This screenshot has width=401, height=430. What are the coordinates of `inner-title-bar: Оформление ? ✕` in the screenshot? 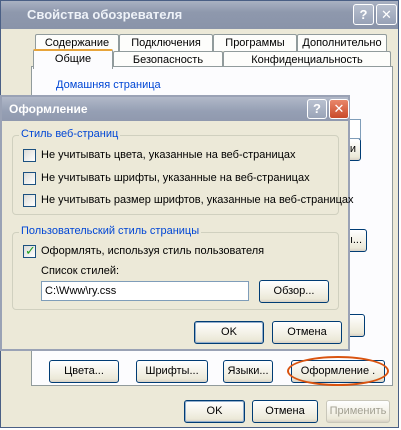 It's located at (175, 109).